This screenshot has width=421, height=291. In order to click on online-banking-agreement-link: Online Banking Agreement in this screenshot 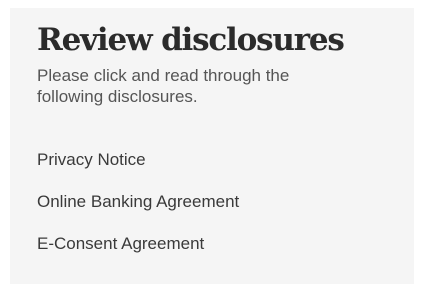, I will do `click(225, 201)`.